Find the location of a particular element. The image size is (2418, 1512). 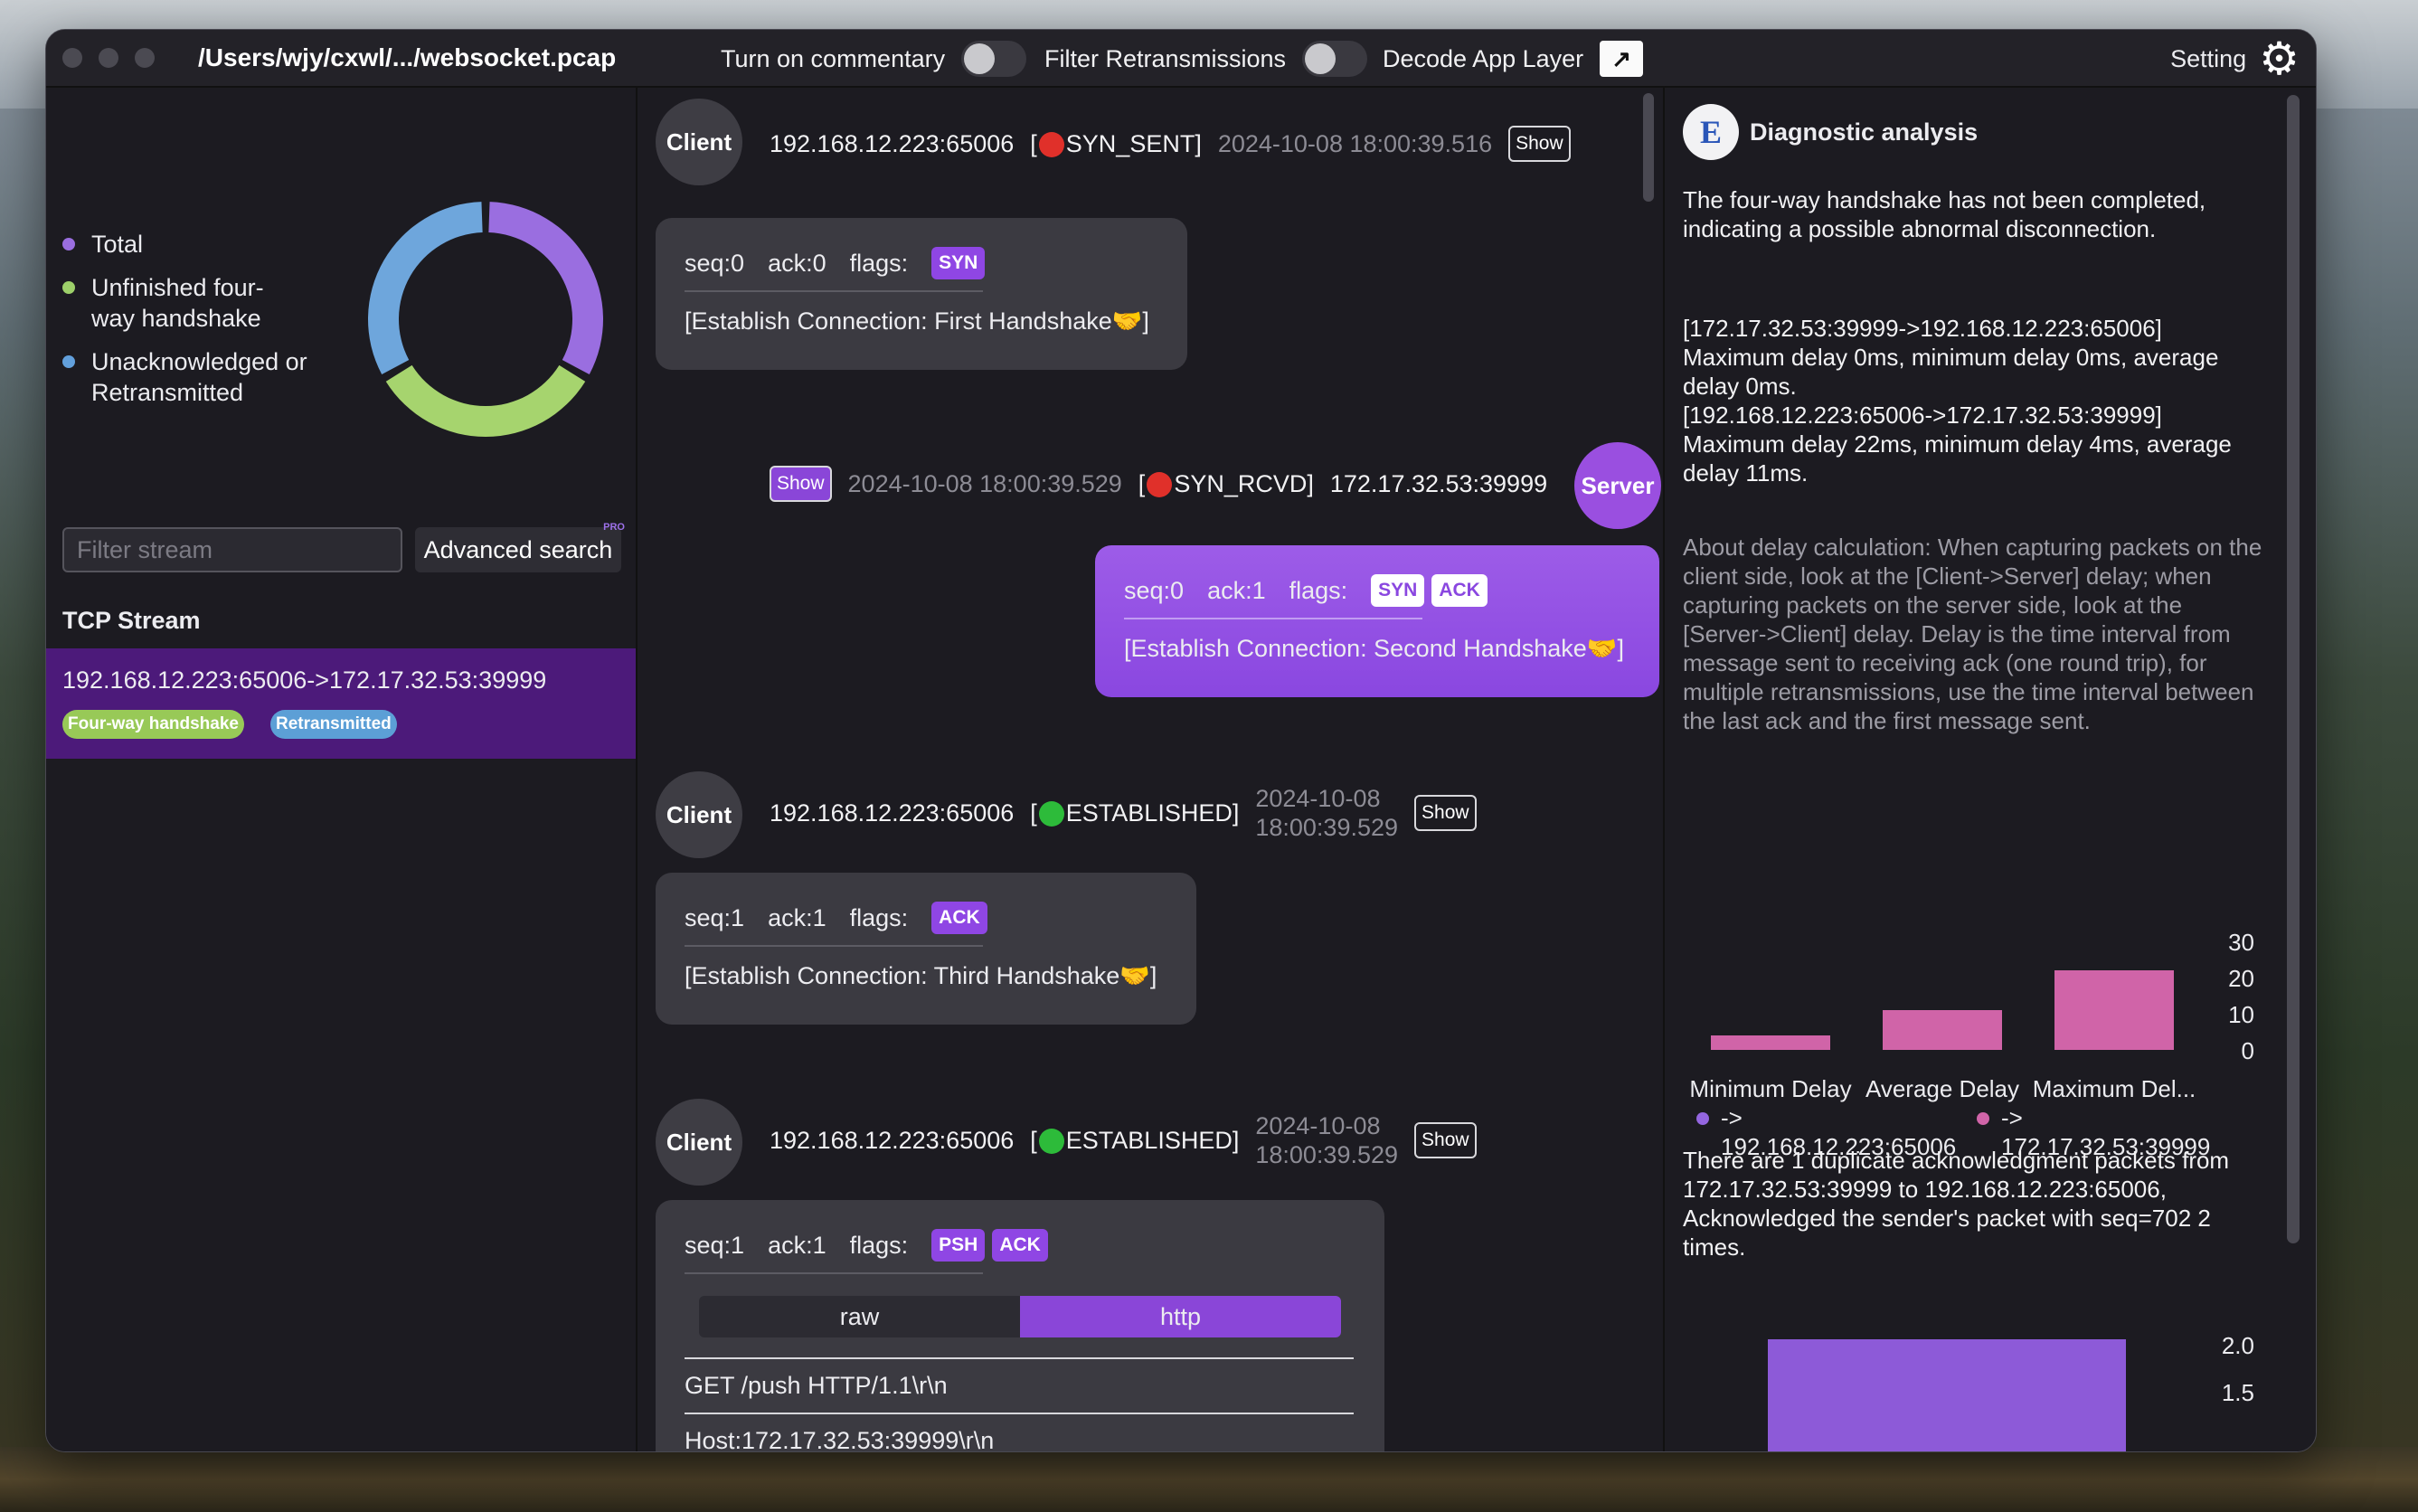

advanced-search-button: Advanced search PRO is located at coordinates (520, 547).